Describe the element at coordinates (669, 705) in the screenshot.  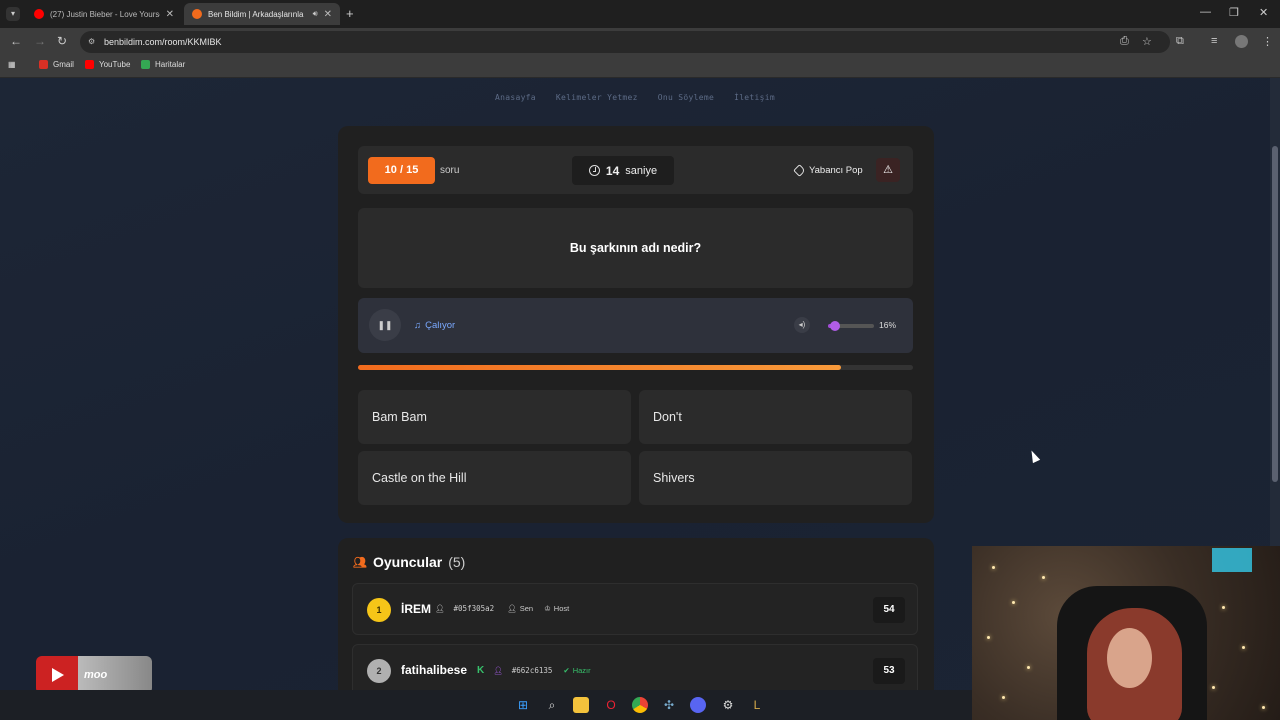
I see `app-icon: ✣` at that location.